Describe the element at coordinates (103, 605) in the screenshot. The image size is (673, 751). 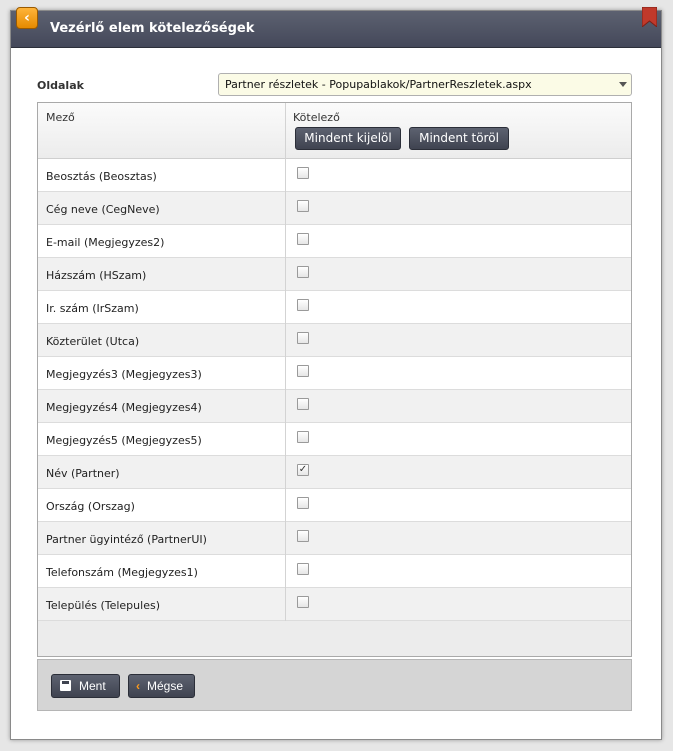
I see `field-label: Település (Telepules)` at that location.